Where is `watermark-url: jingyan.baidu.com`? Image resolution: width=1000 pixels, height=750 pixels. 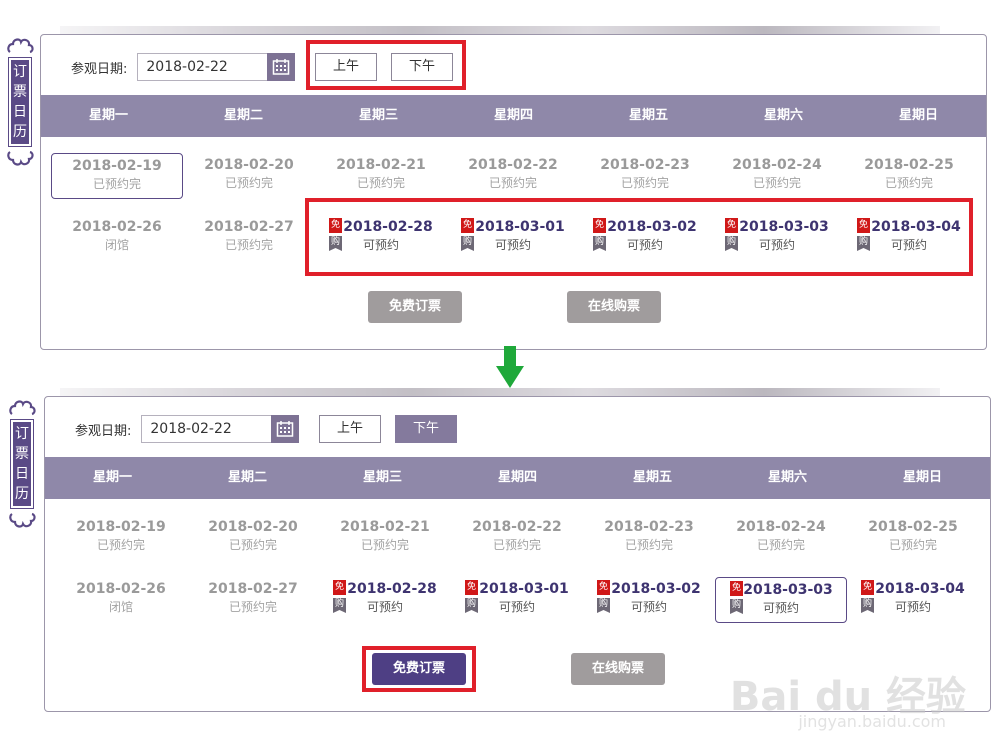 watermark-url: jingyan.baidu.com is located at coordinates (872, 721).